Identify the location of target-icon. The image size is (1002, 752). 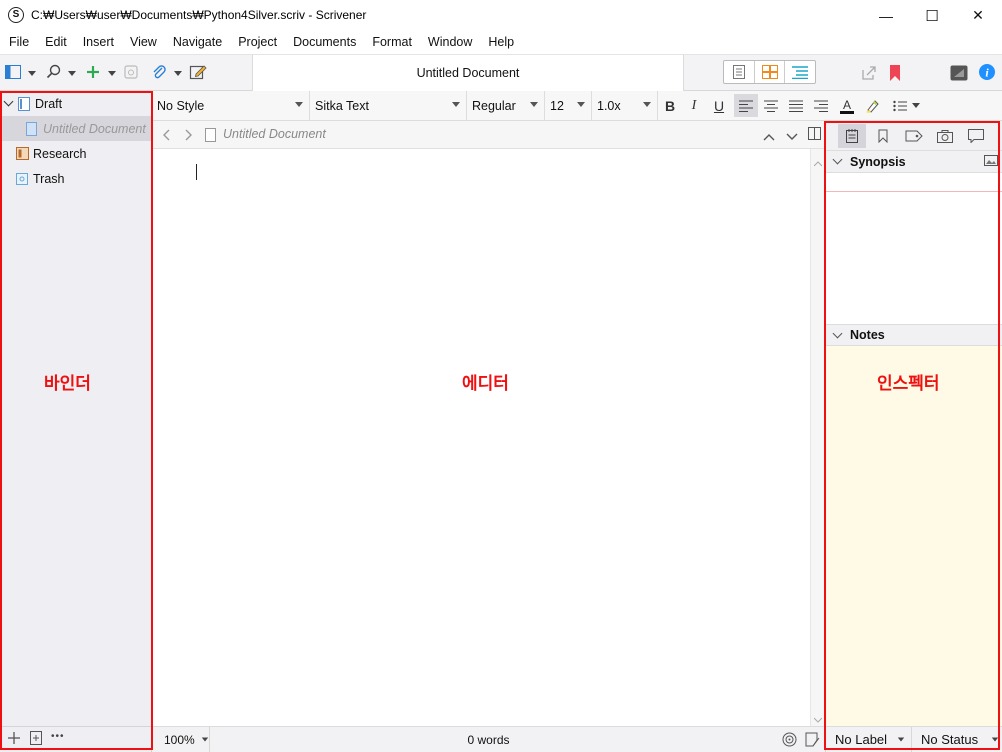
(789, 741).